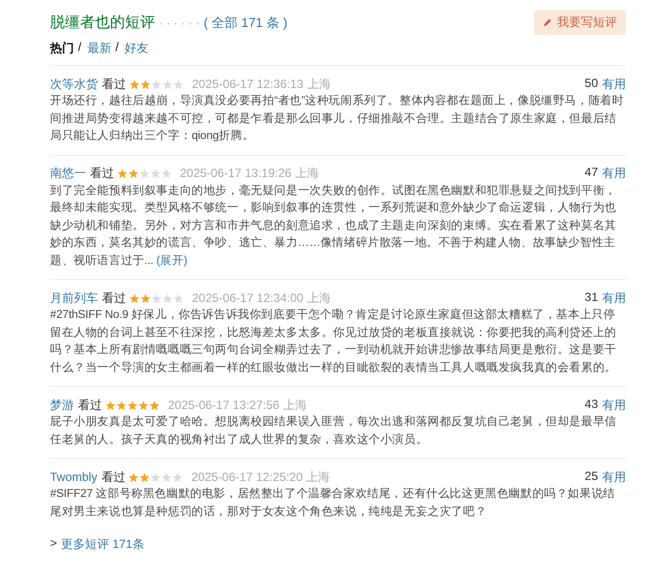  I want to click on review-text: 屁子小朋友真是太可爱了哈哈。想脱离校园结果误入匪营，每次出逃和落网都反复坑自己老舅，但却是最早信任老舅的人。孩子天真的视角衬出了成人世界的复杂，喜欢这个小演员。, so click(334, 431).